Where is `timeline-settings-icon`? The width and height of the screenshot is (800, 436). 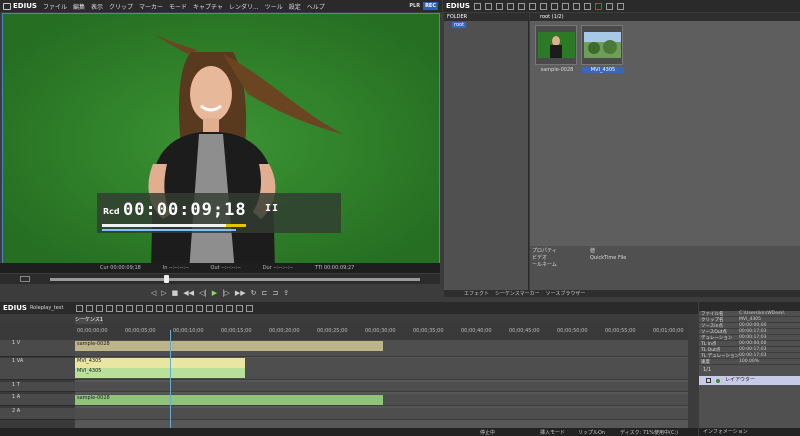 timeline-settings-icon is located at coordinates (250, 308).